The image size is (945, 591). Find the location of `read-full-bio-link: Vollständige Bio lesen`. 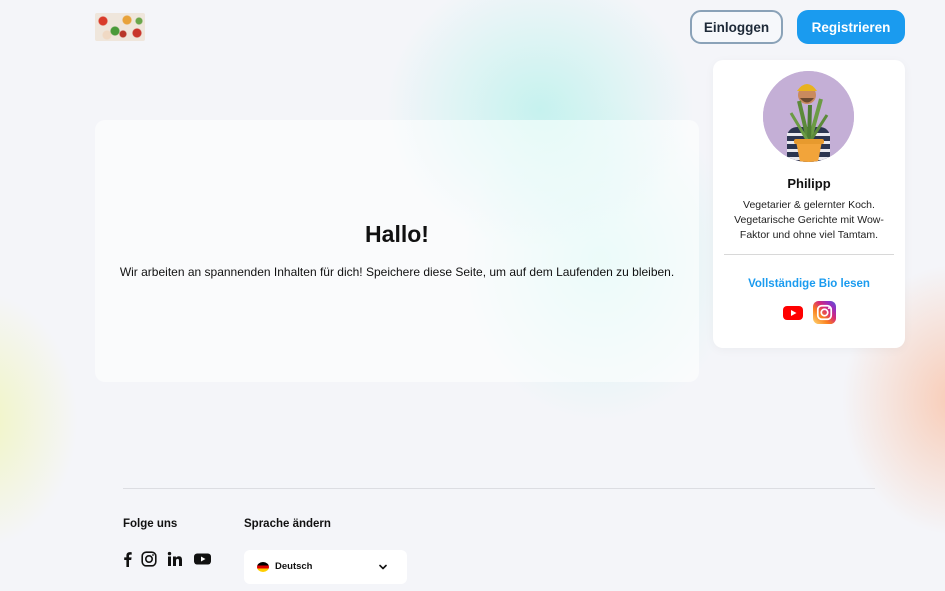

read-full-bio-link: Vollständige Bio lesen is located at coordinates (809, 284).